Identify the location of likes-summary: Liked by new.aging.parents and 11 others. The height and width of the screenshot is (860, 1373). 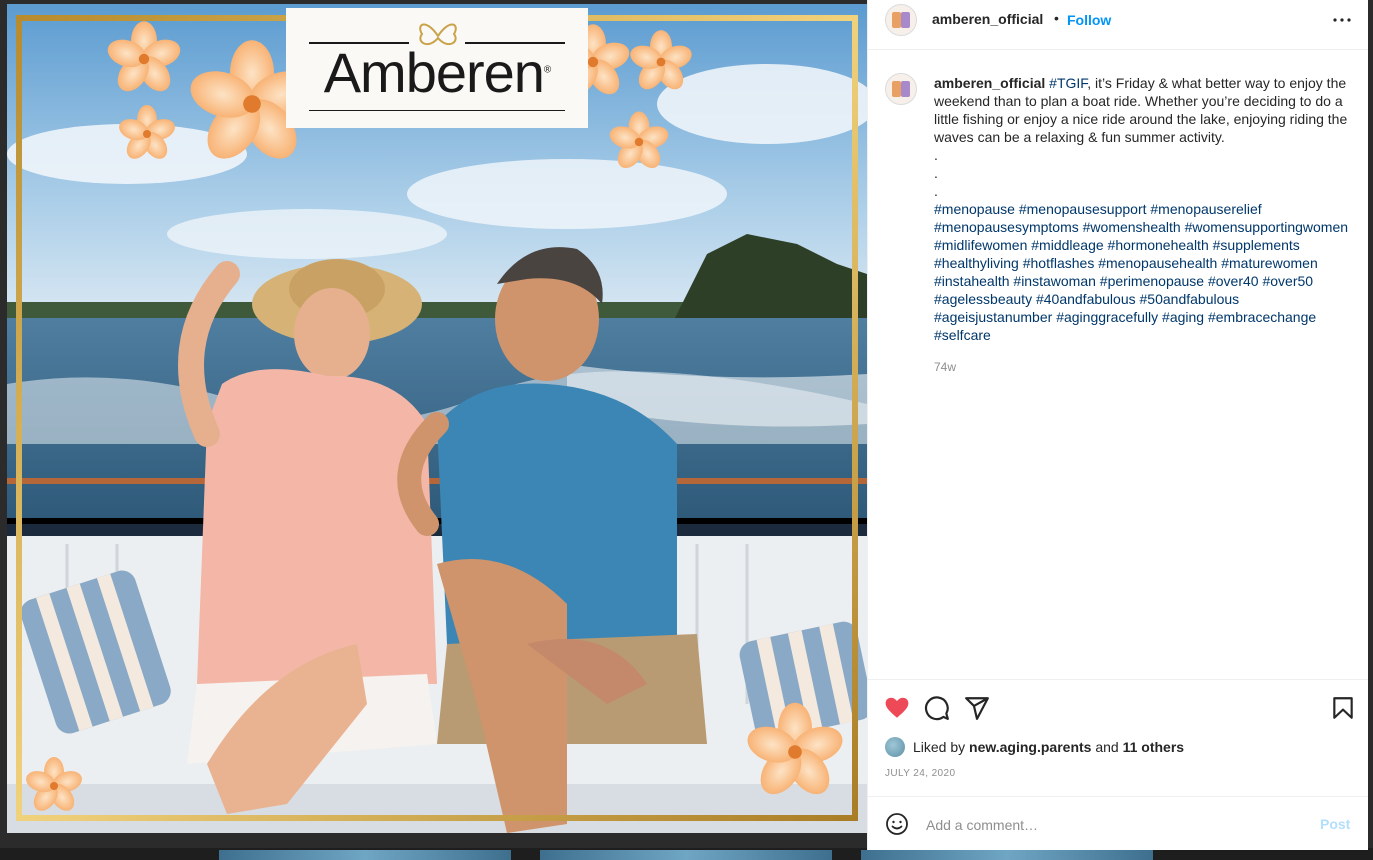
(1034, 747).